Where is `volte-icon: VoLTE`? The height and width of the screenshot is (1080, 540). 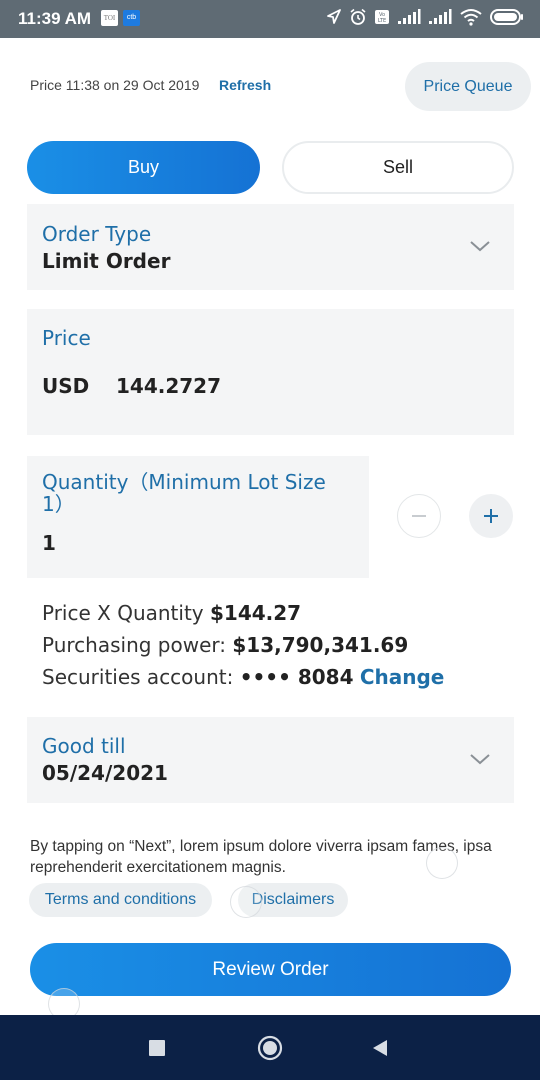 volte-icon: VoLTE is located at coordinates (382, 17).